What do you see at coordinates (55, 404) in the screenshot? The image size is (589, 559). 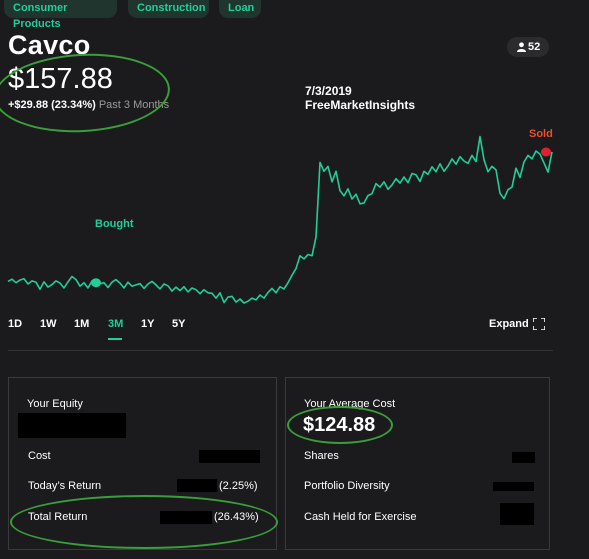 I see `equity-title: Your Equity` at bounding box center [55, 404].